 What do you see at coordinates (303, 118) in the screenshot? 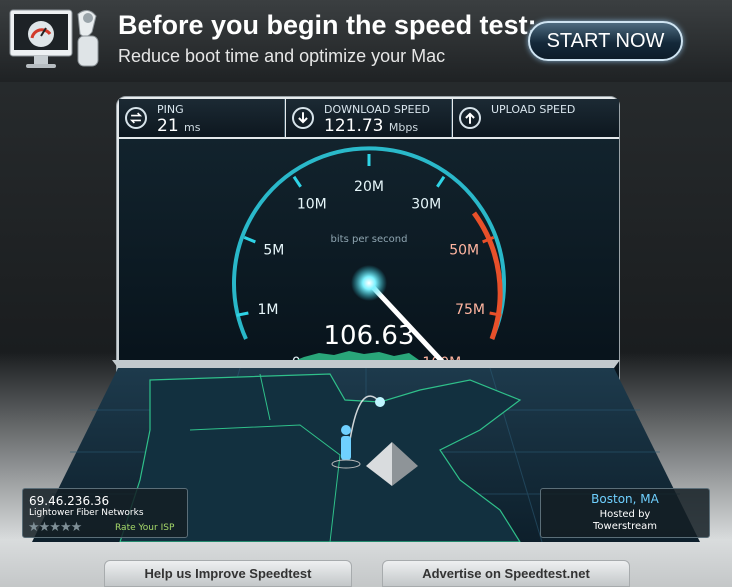
I see `down-arrow-icon` at bounding box center [303, 118].